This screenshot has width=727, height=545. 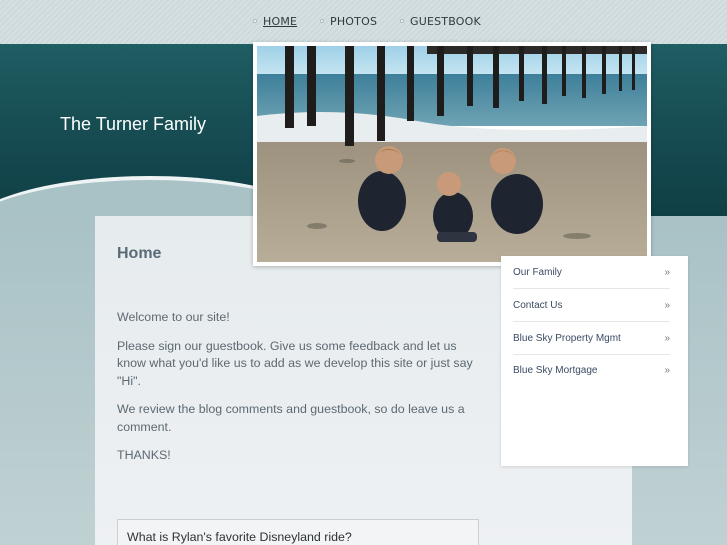 I want to click on page-title: Home, so click(x=139, y=253).